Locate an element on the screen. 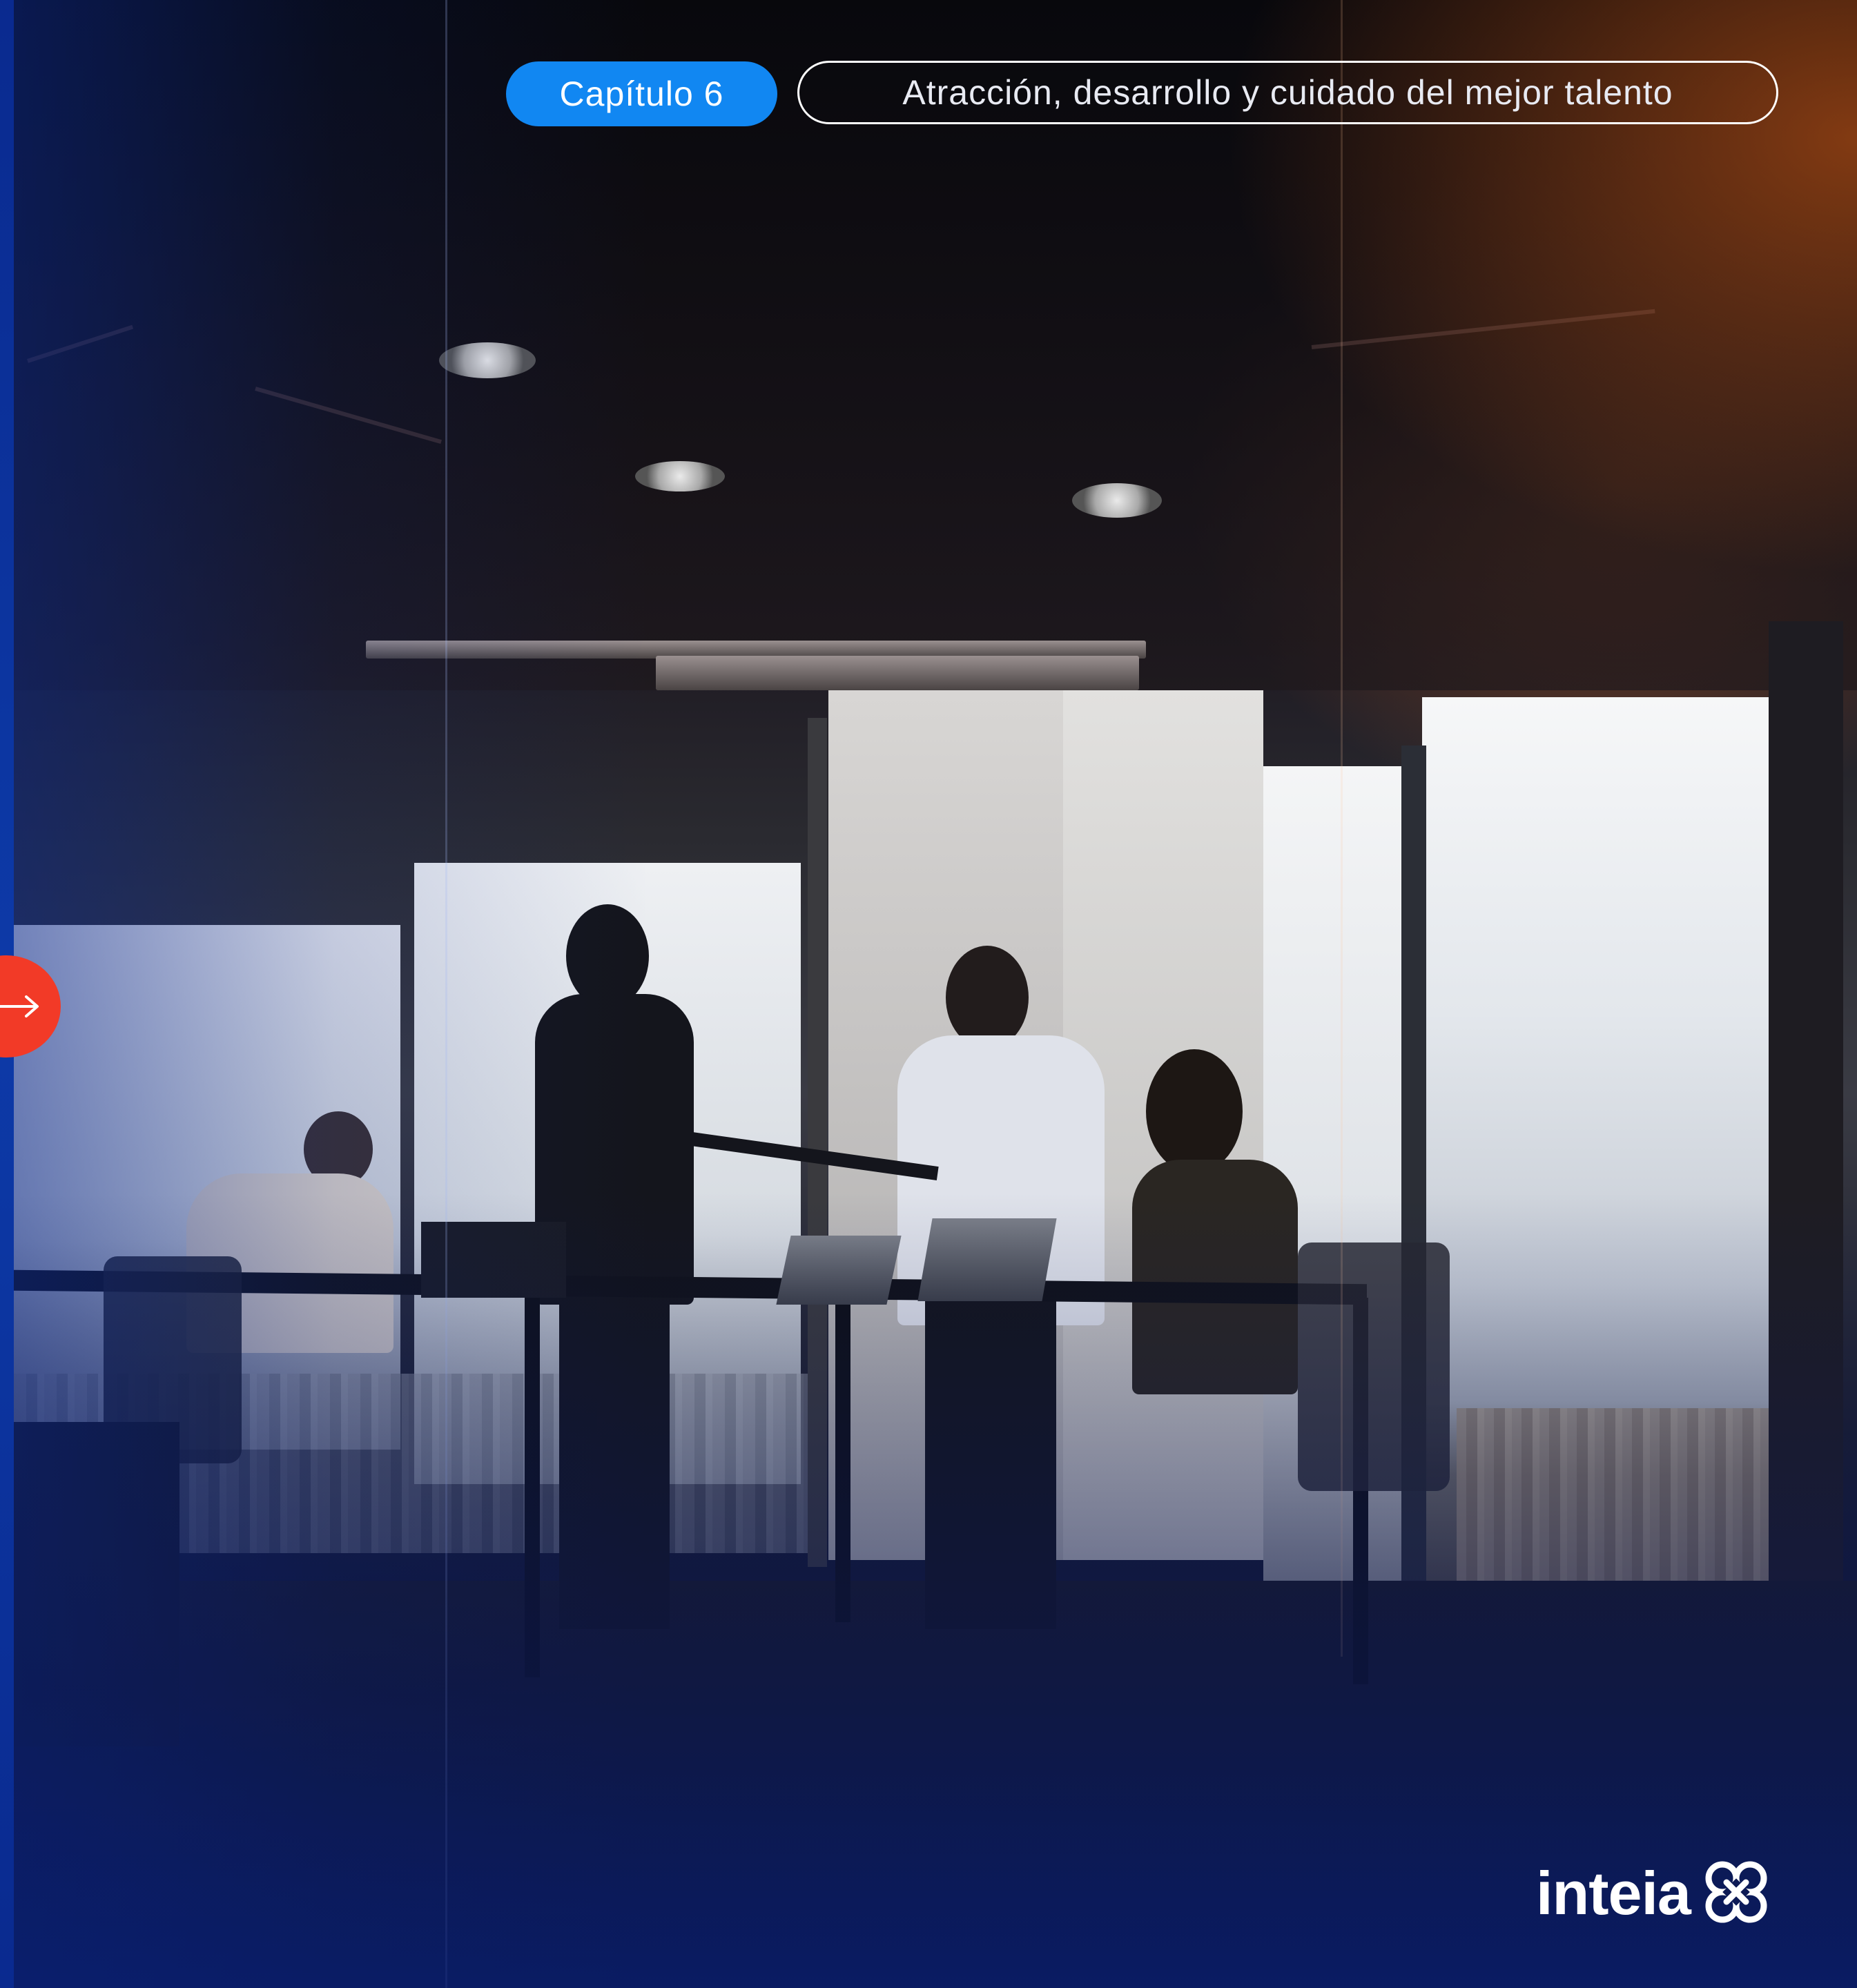 The width and height of the screenshot is (1857, 1988). chapter-badge: Capítulo 6 is located at coordinates (641, 93).